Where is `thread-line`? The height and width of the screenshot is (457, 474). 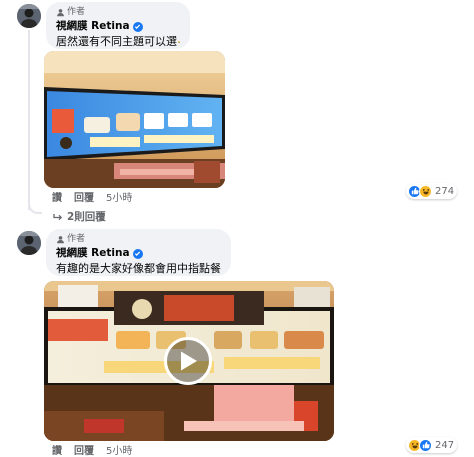 thread-line is located at coordinates (29, 120).